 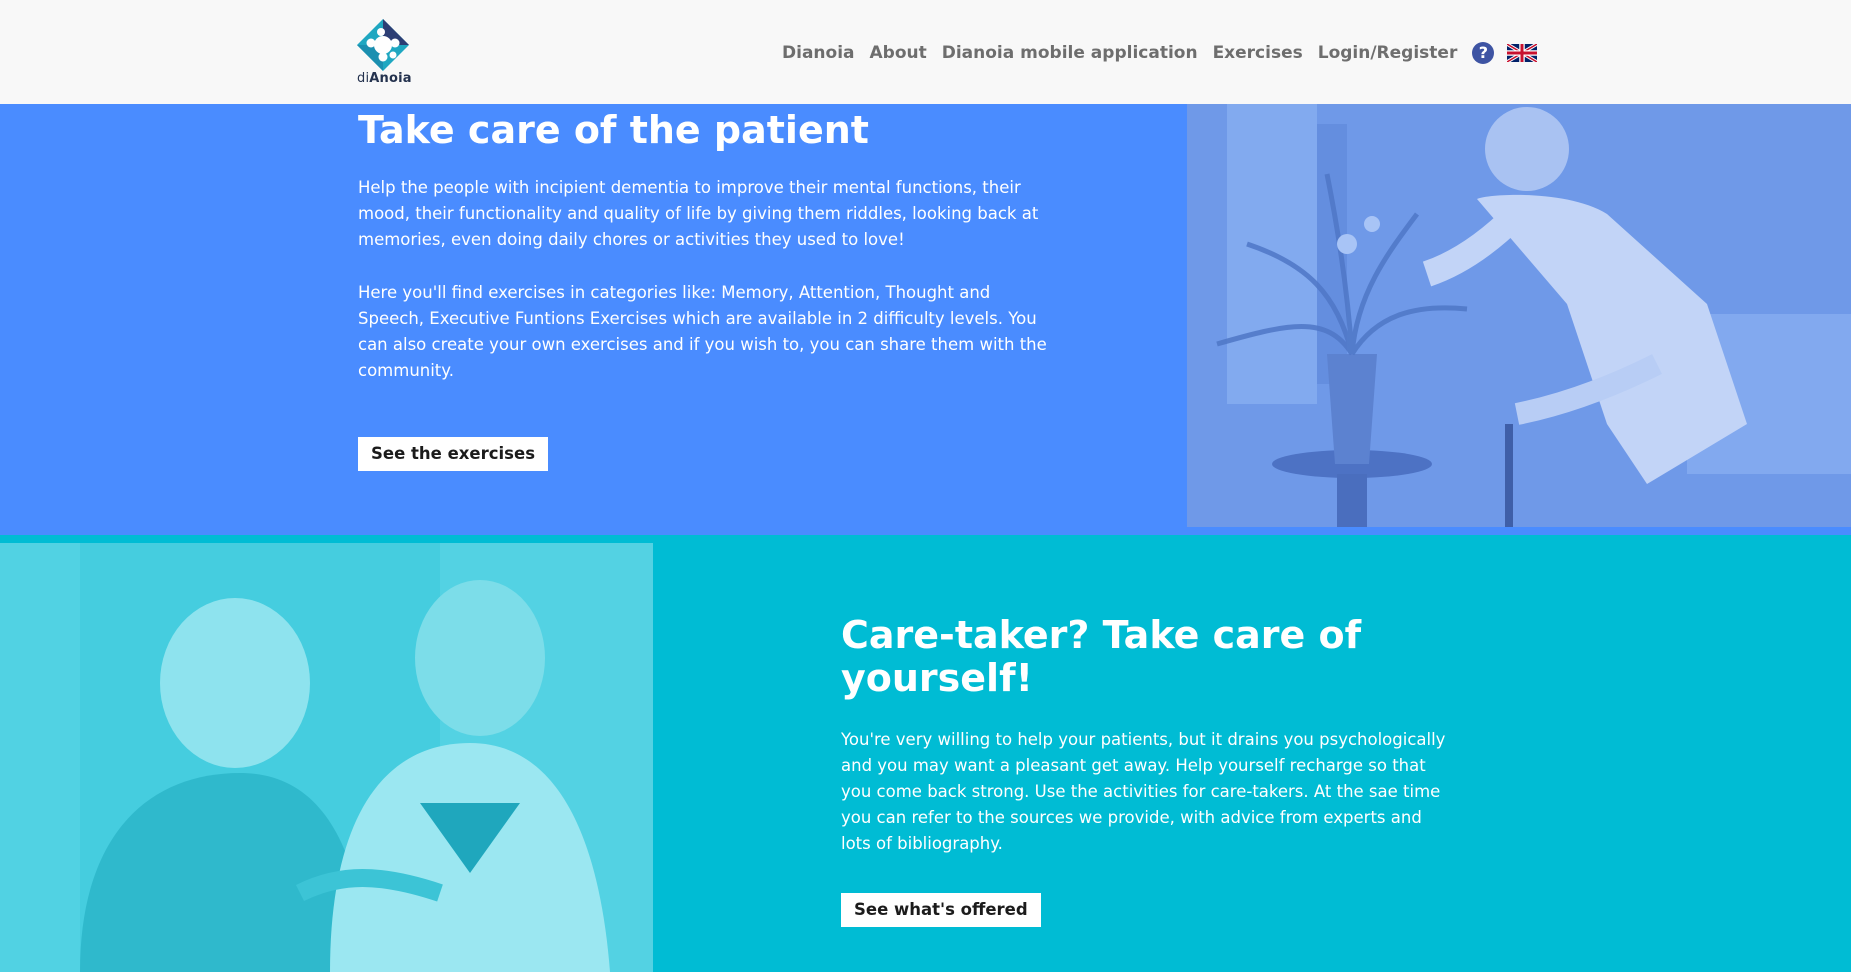 What do you see at coordinates (453, 454) in the screenshot?
I see `see-exercises-button: See the exercises` at bounding box center [453, 454].